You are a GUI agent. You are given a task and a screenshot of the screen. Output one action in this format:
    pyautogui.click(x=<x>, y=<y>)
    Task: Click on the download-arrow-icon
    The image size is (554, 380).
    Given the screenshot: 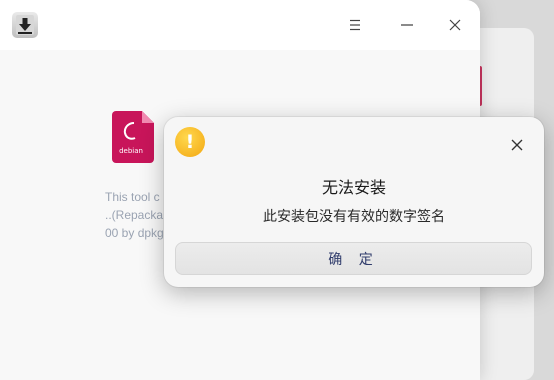 What is the action you would take?
    pyautogui.click(x=25, y=25)
    